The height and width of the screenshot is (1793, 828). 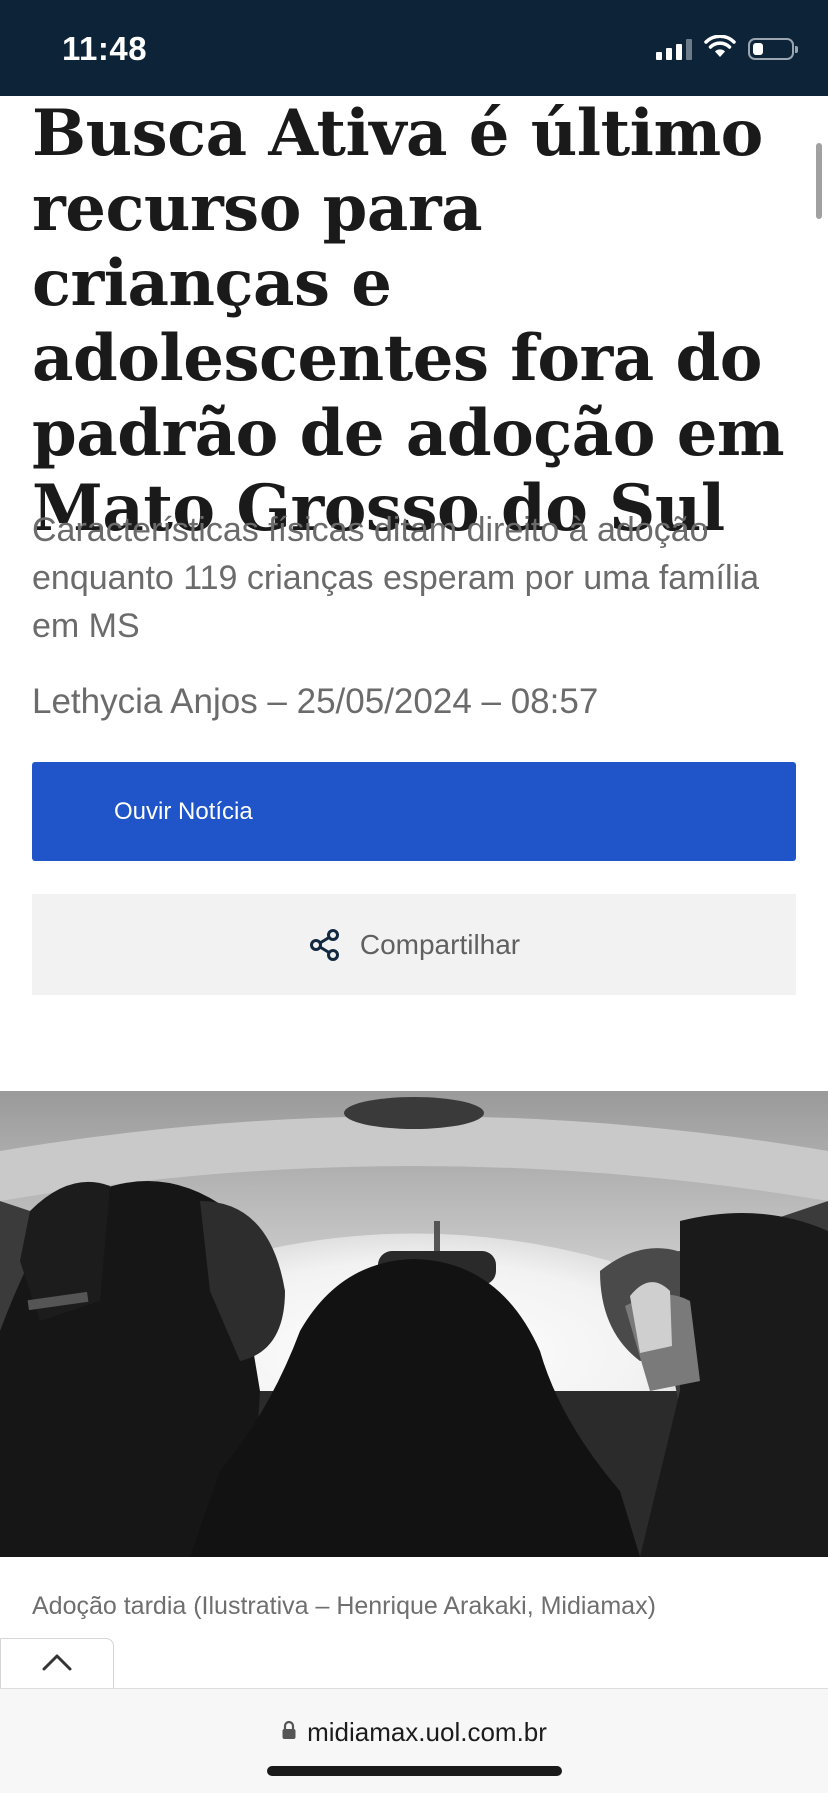 What do you see at coordinates (105, 48) in the screenshot?
I see `status-time: 11:48` at bounding box center [105, 48].